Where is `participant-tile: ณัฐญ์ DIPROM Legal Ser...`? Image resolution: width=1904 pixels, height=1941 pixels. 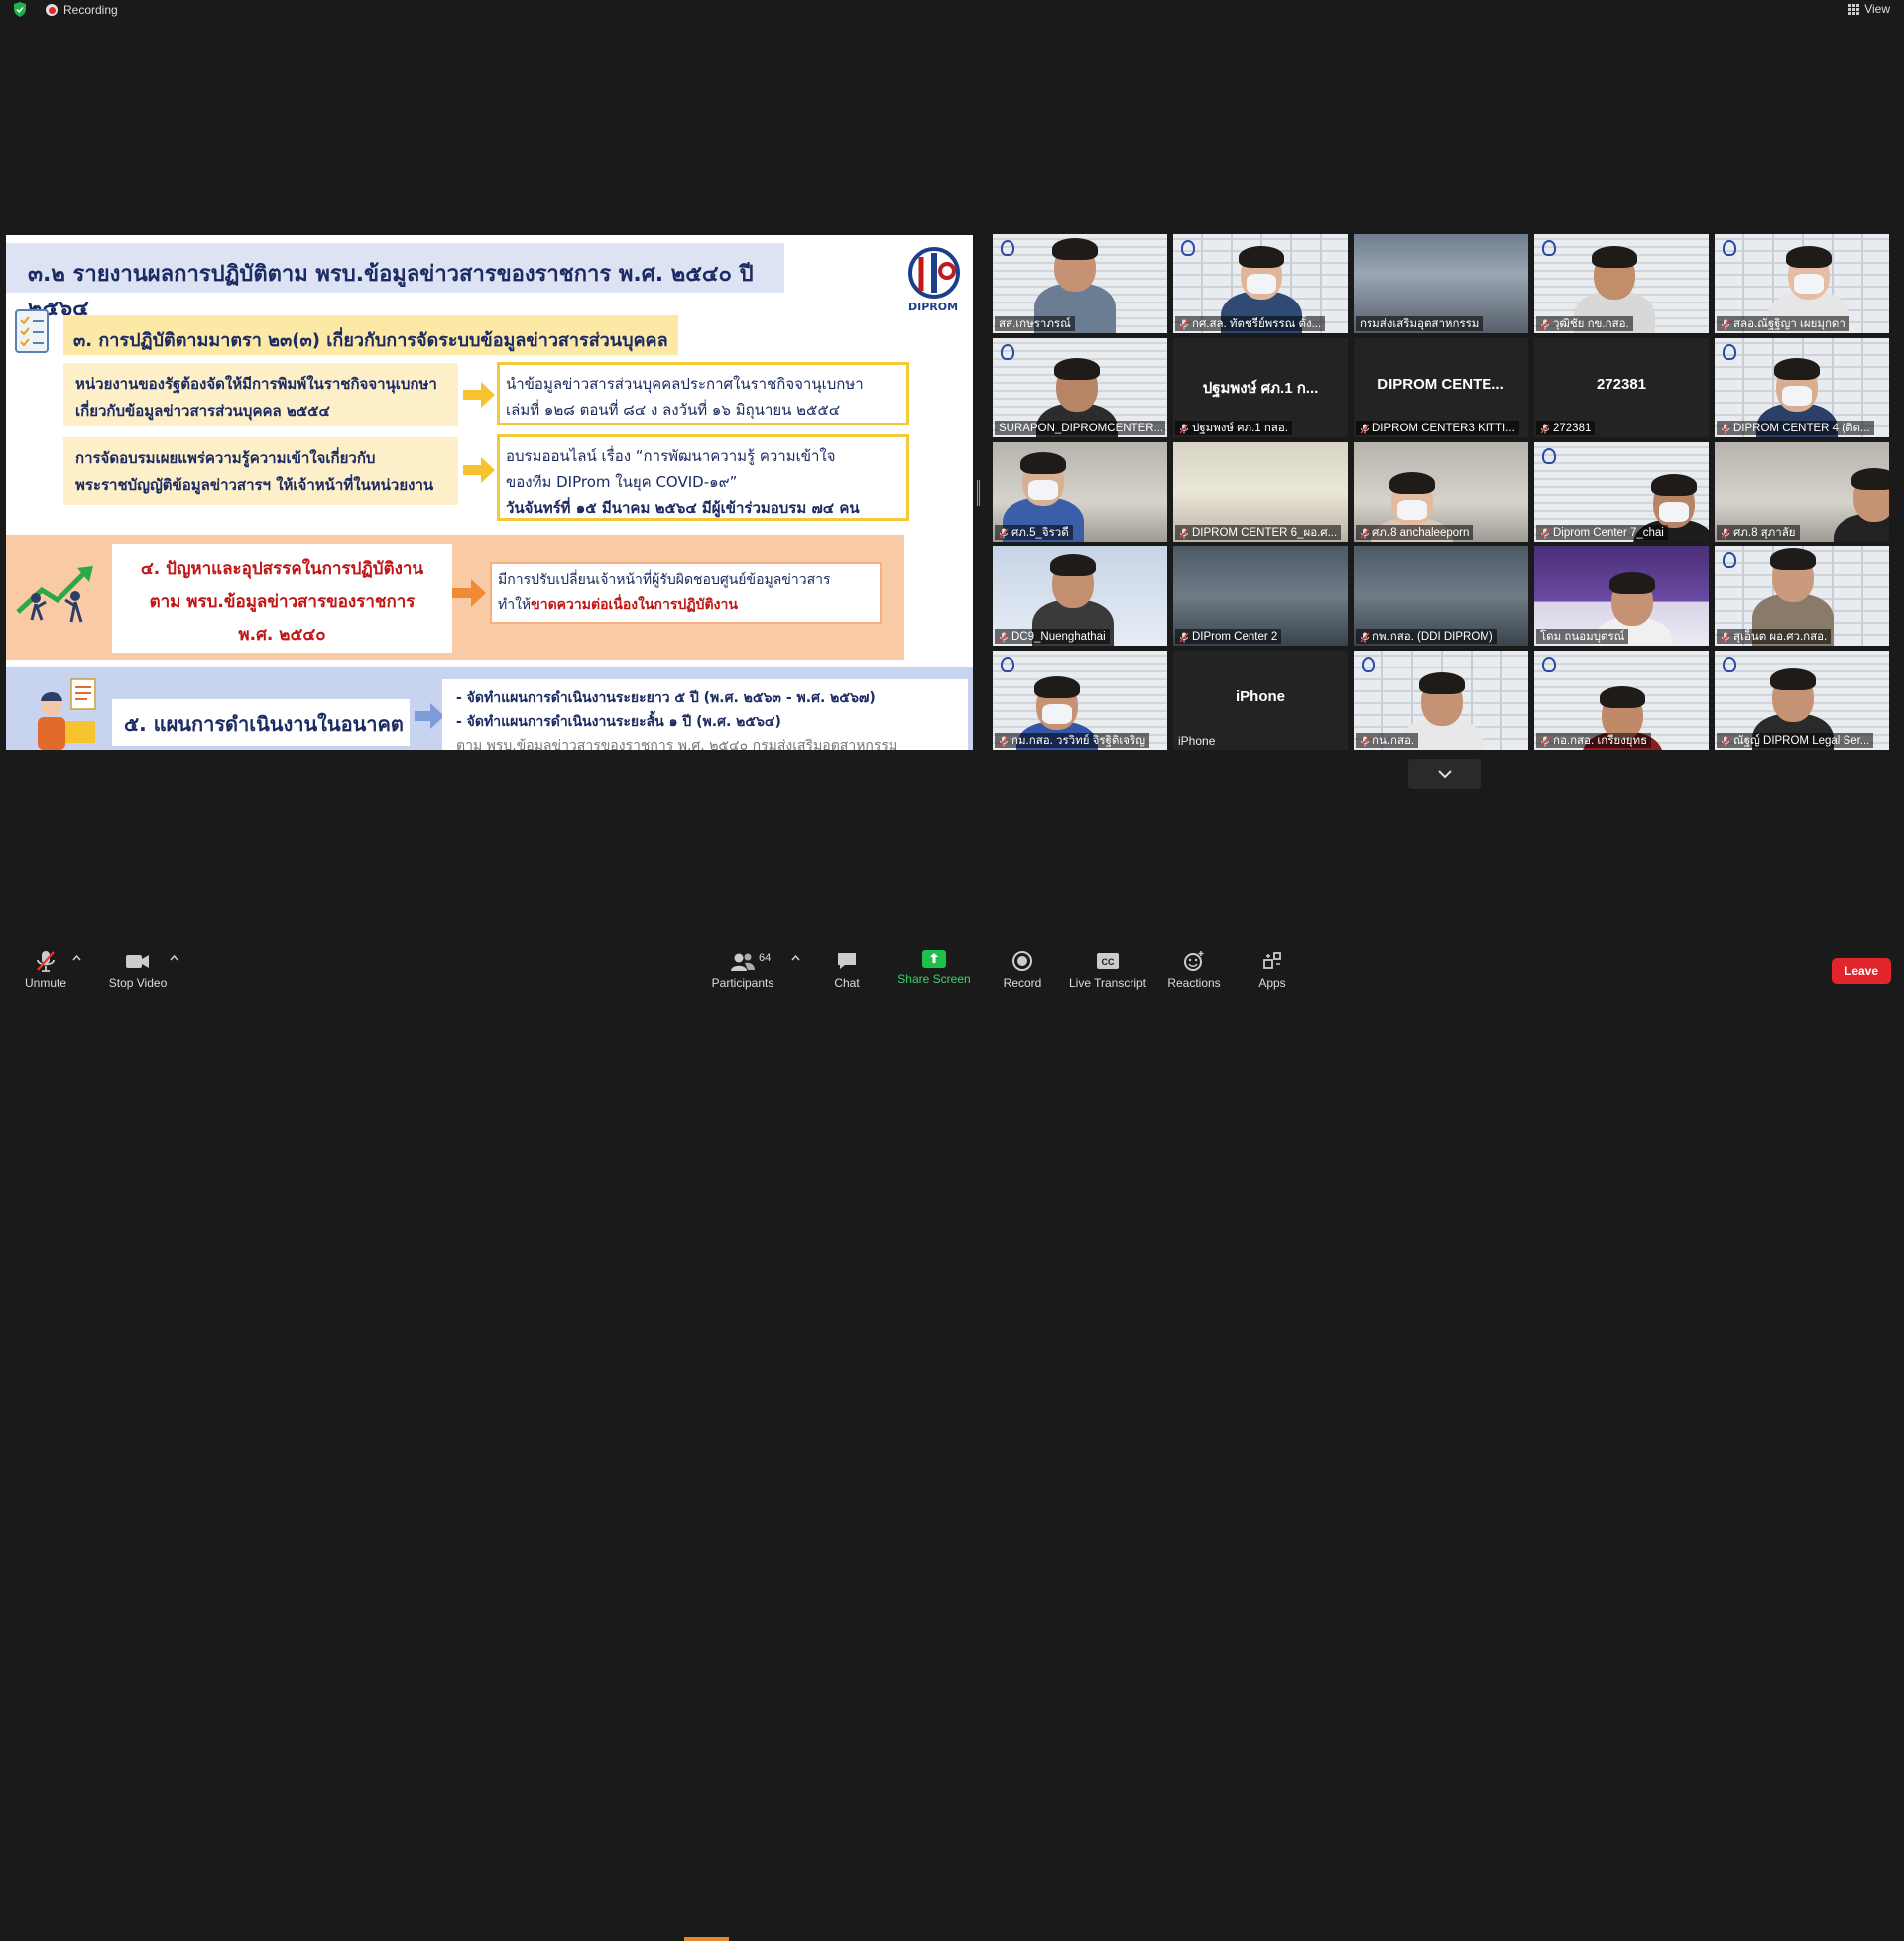
participant-tile: ณัฐญ์ DIPROM Legal Ser... is located at coordinates (1802, 701).